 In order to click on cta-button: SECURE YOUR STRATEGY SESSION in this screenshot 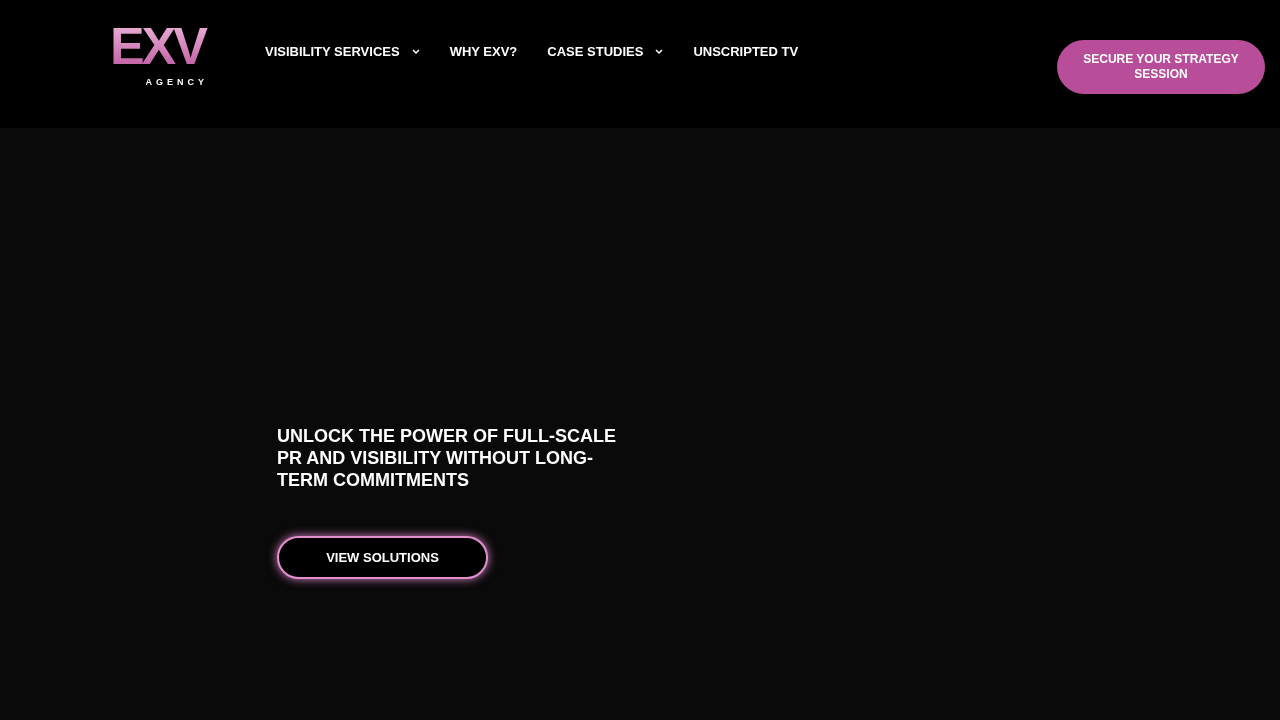, I will do `click(1161, 67)`.